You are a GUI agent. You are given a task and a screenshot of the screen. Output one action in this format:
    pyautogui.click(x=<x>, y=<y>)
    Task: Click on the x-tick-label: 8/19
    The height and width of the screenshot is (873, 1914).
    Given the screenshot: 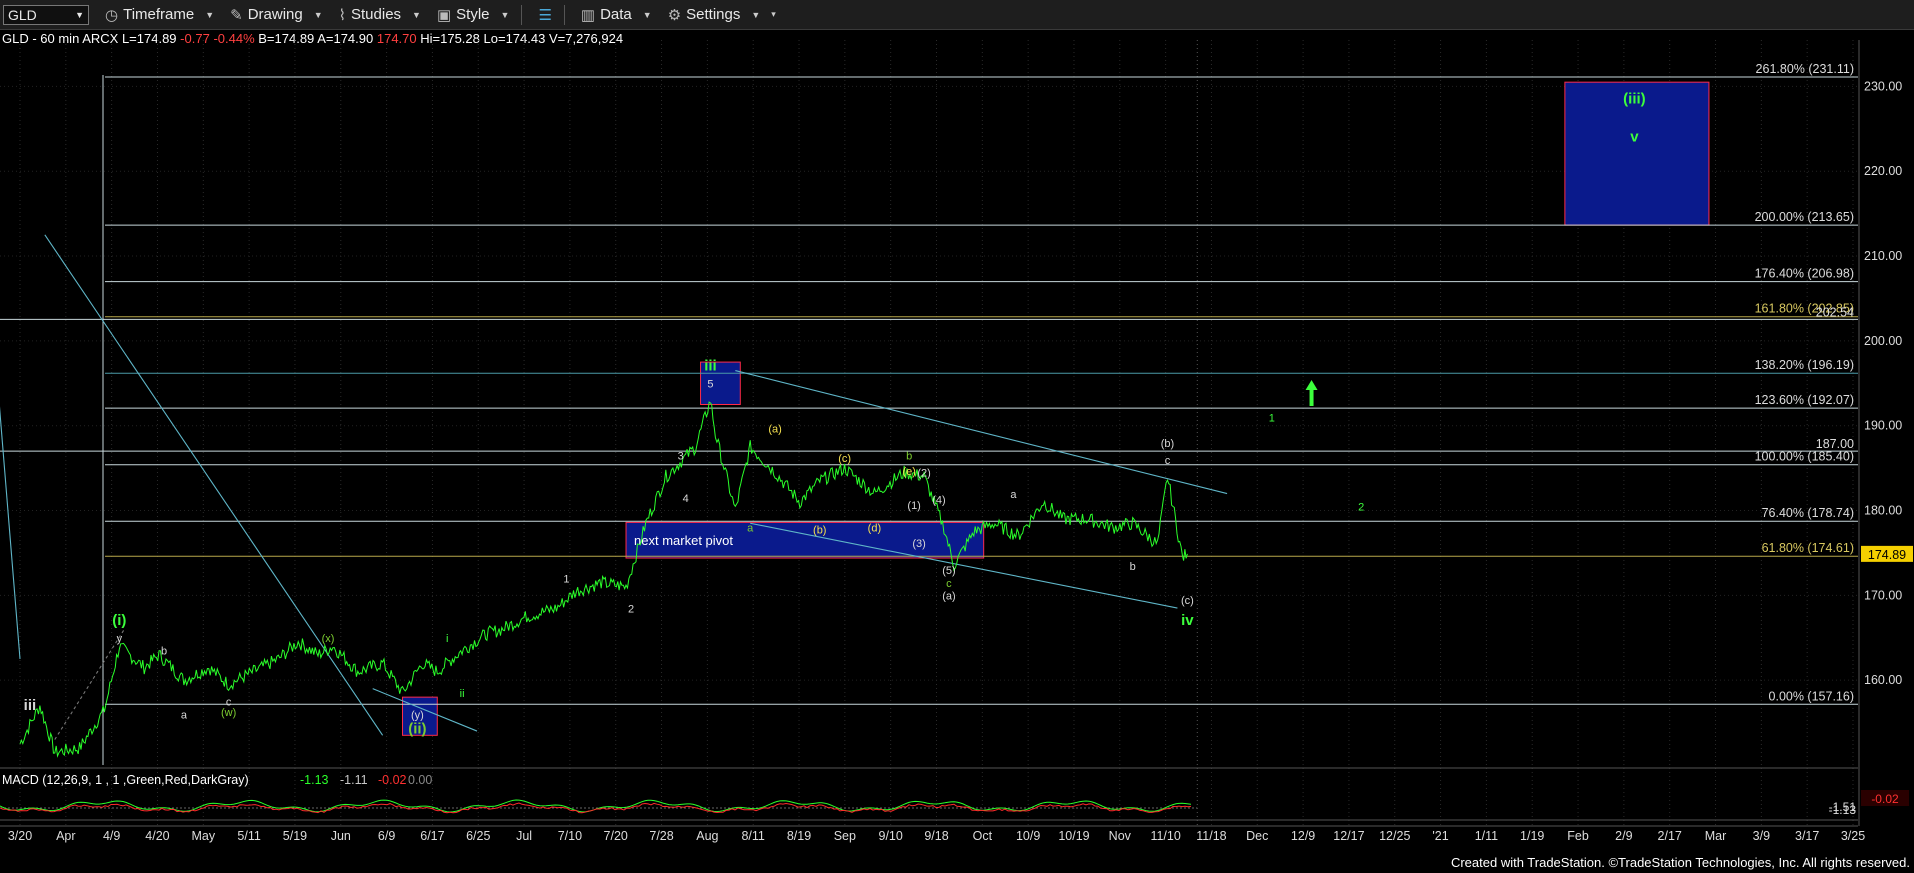 What is the action you would take?
    pyautogui.click(x=799, y=836)
    